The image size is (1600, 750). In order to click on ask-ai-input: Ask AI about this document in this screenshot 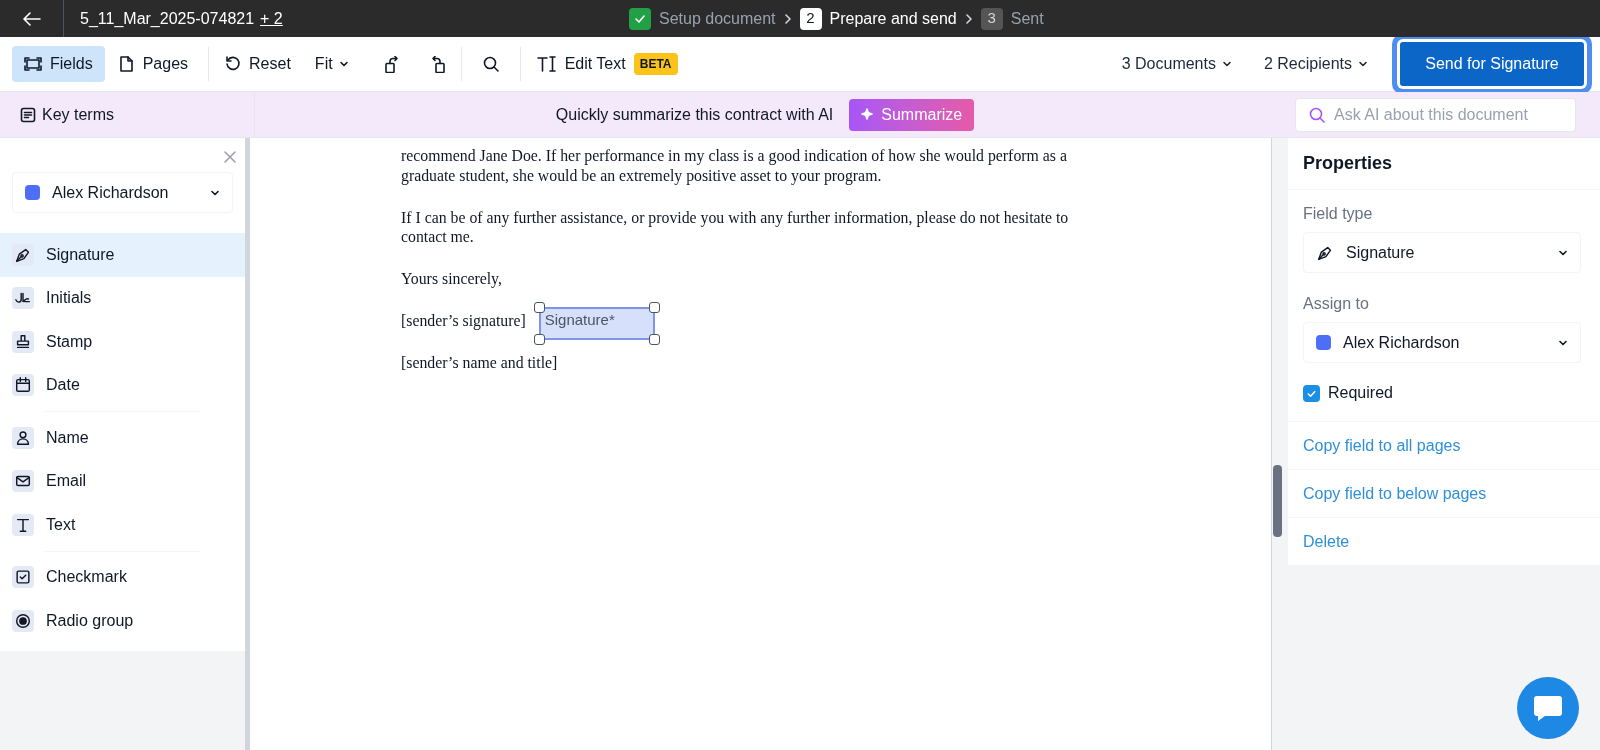, I will do `click(1448, 114)`.